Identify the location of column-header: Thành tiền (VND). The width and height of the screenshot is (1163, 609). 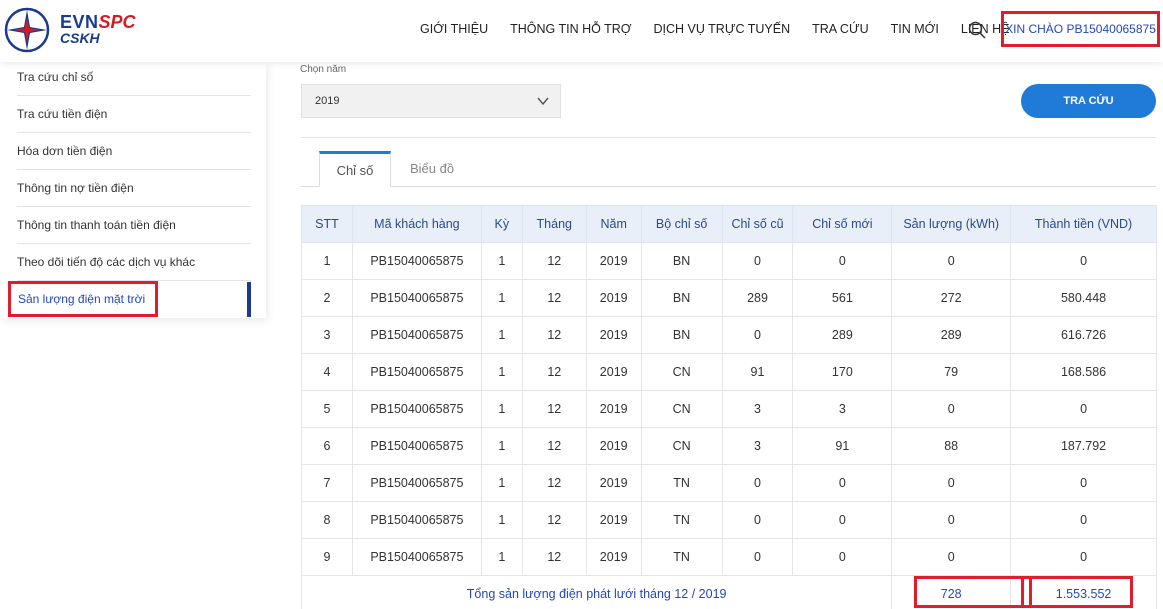
(1083, 224).